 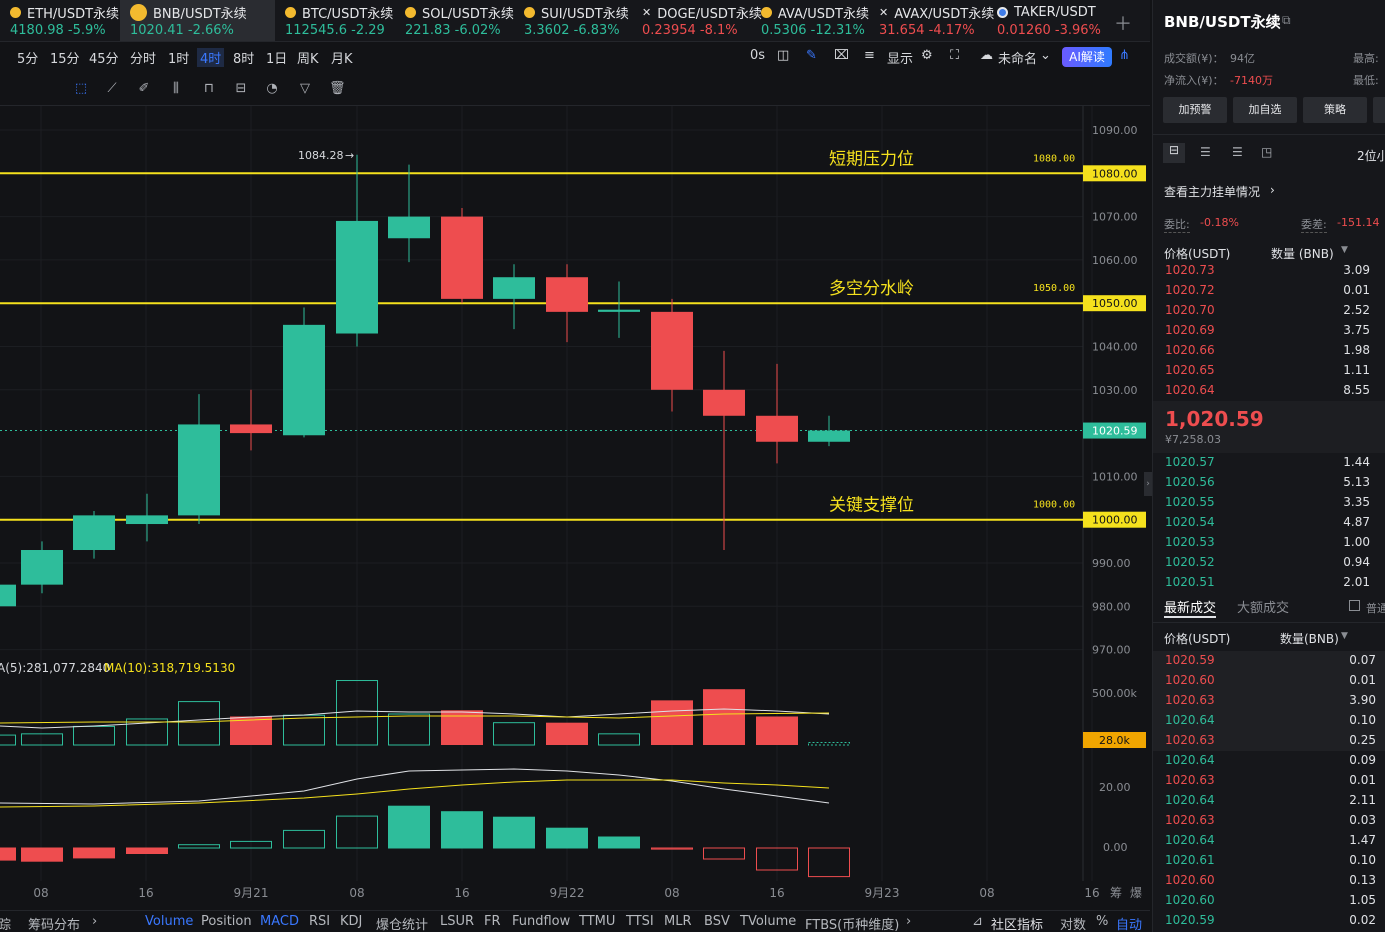 I want to click on order-row: 1020.63 0.25, so click(x=1269, y=741).